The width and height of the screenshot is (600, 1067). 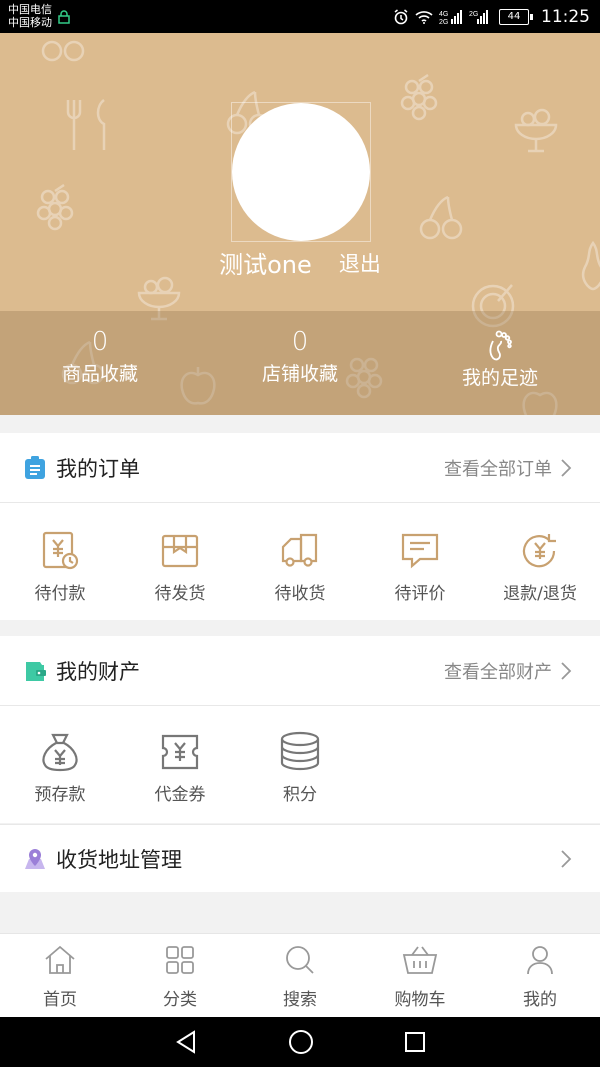 What do you see at coordinates (60, 975) in the screenshot?
I see `tab-home: 首页` at bounding box center [60, 975].